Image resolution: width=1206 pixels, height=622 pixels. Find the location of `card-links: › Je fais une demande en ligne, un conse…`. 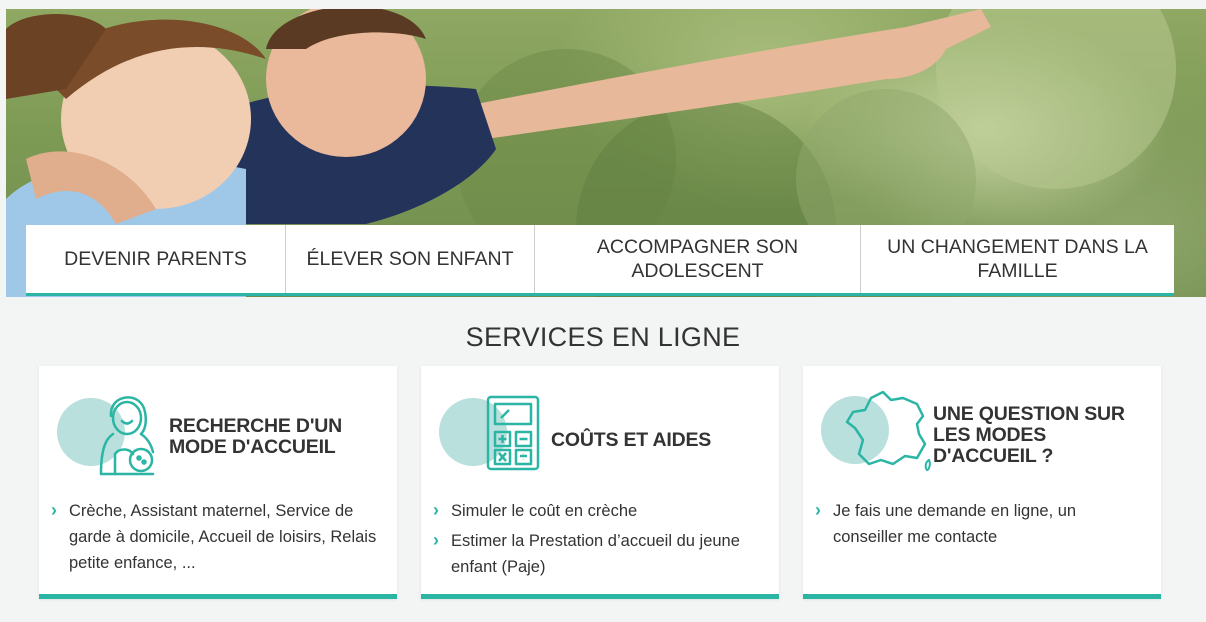

card-links: › Je fais une demande en ligne, un conse… is located at coordinates (980, 524).